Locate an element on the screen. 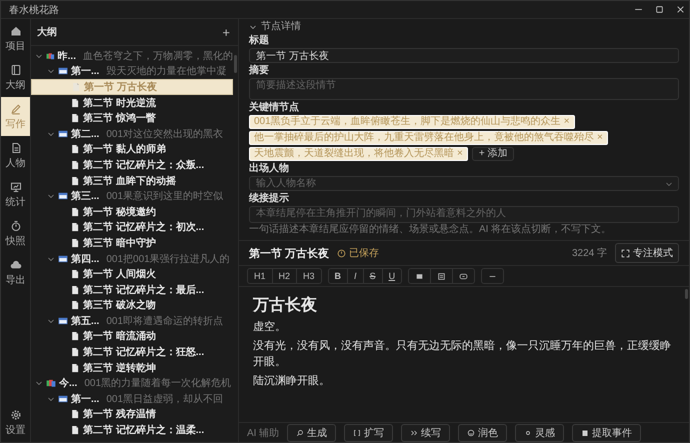  nav-item: 统计 is located at coordinates (15, 194).